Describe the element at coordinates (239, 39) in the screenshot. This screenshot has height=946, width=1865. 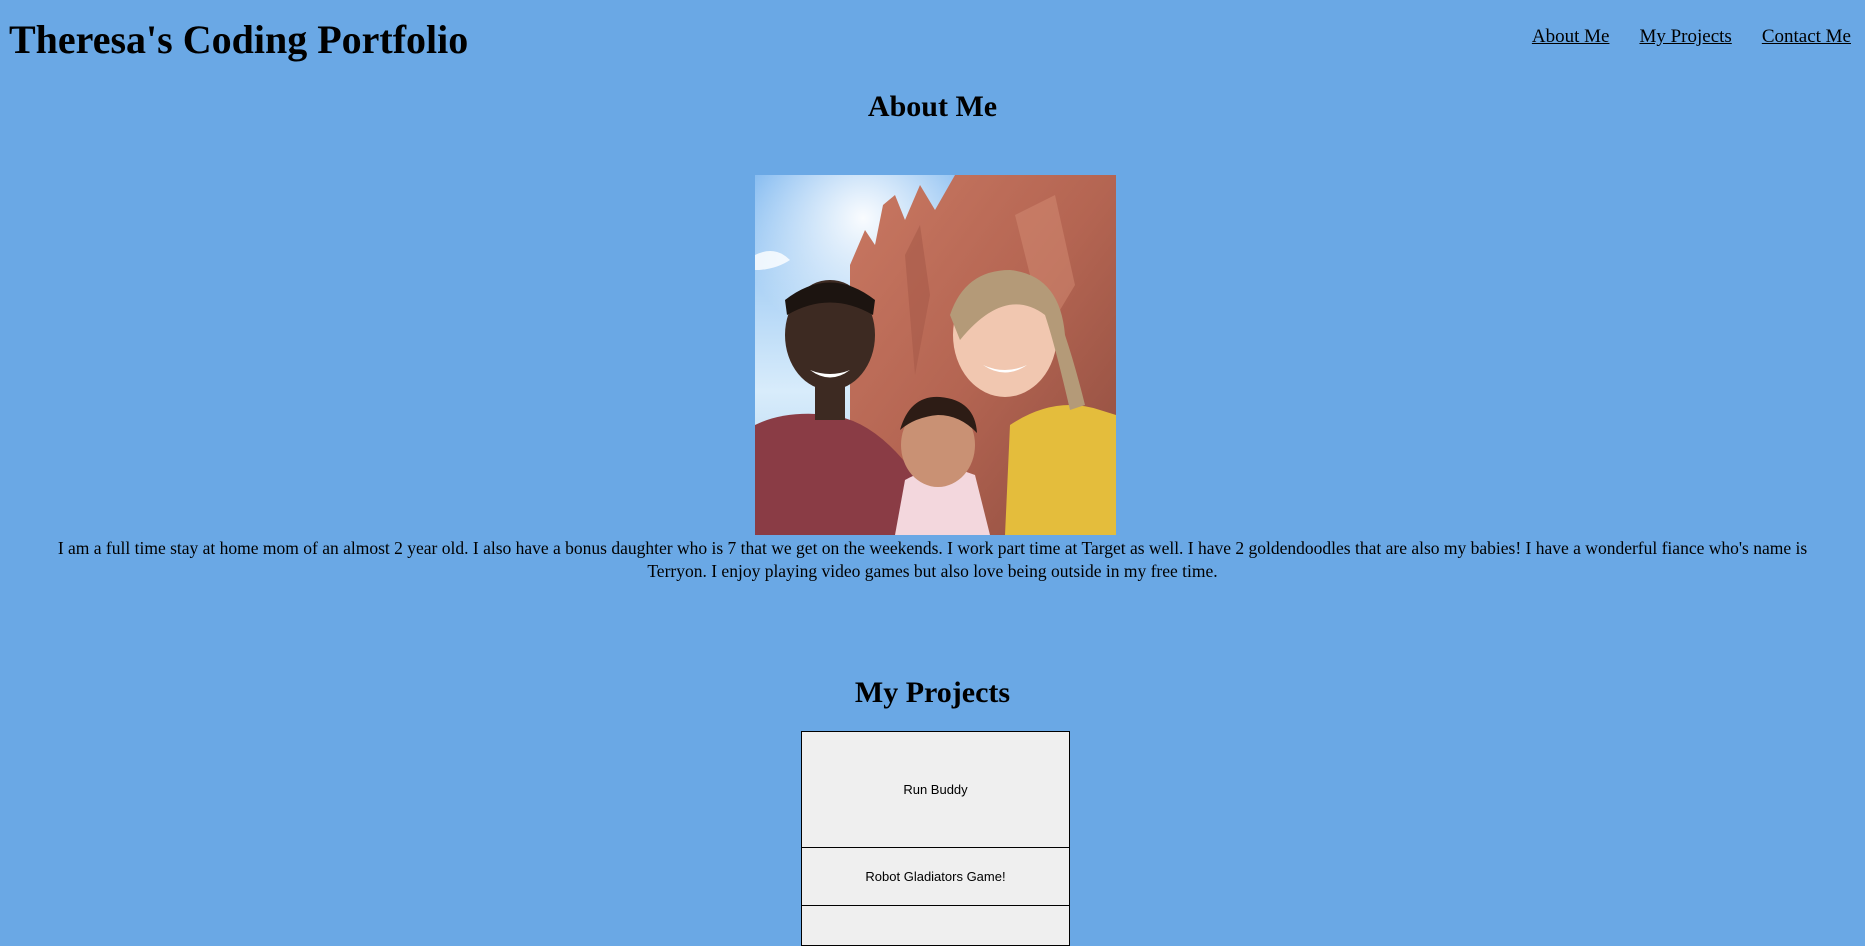
I see `site-title: Theresa's Coding Portfolio` at that location.